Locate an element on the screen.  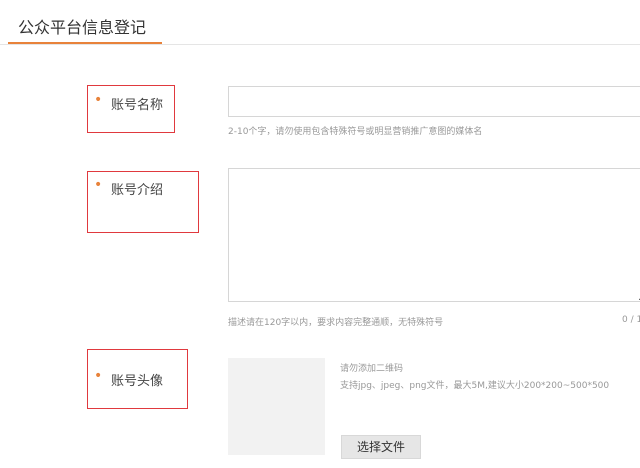
account-name-label: 账号名称 is located at coordinates (137, 105).